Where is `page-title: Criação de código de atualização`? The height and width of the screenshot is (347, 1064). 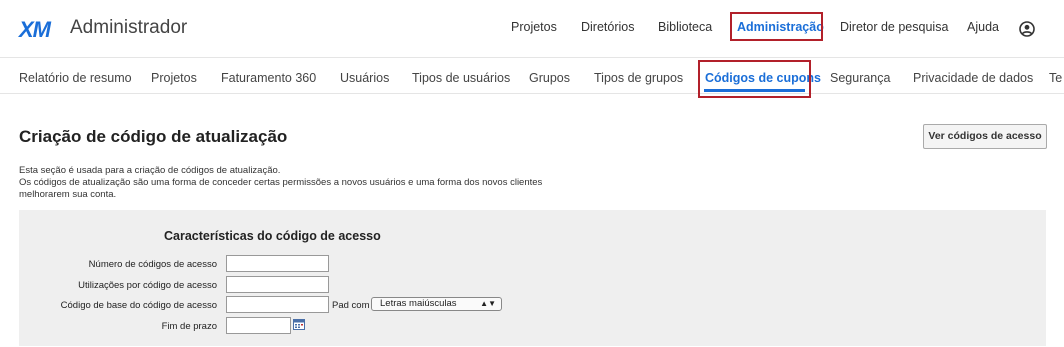
page-title: Criação de código de atualização is located at coordinates (153, 136).